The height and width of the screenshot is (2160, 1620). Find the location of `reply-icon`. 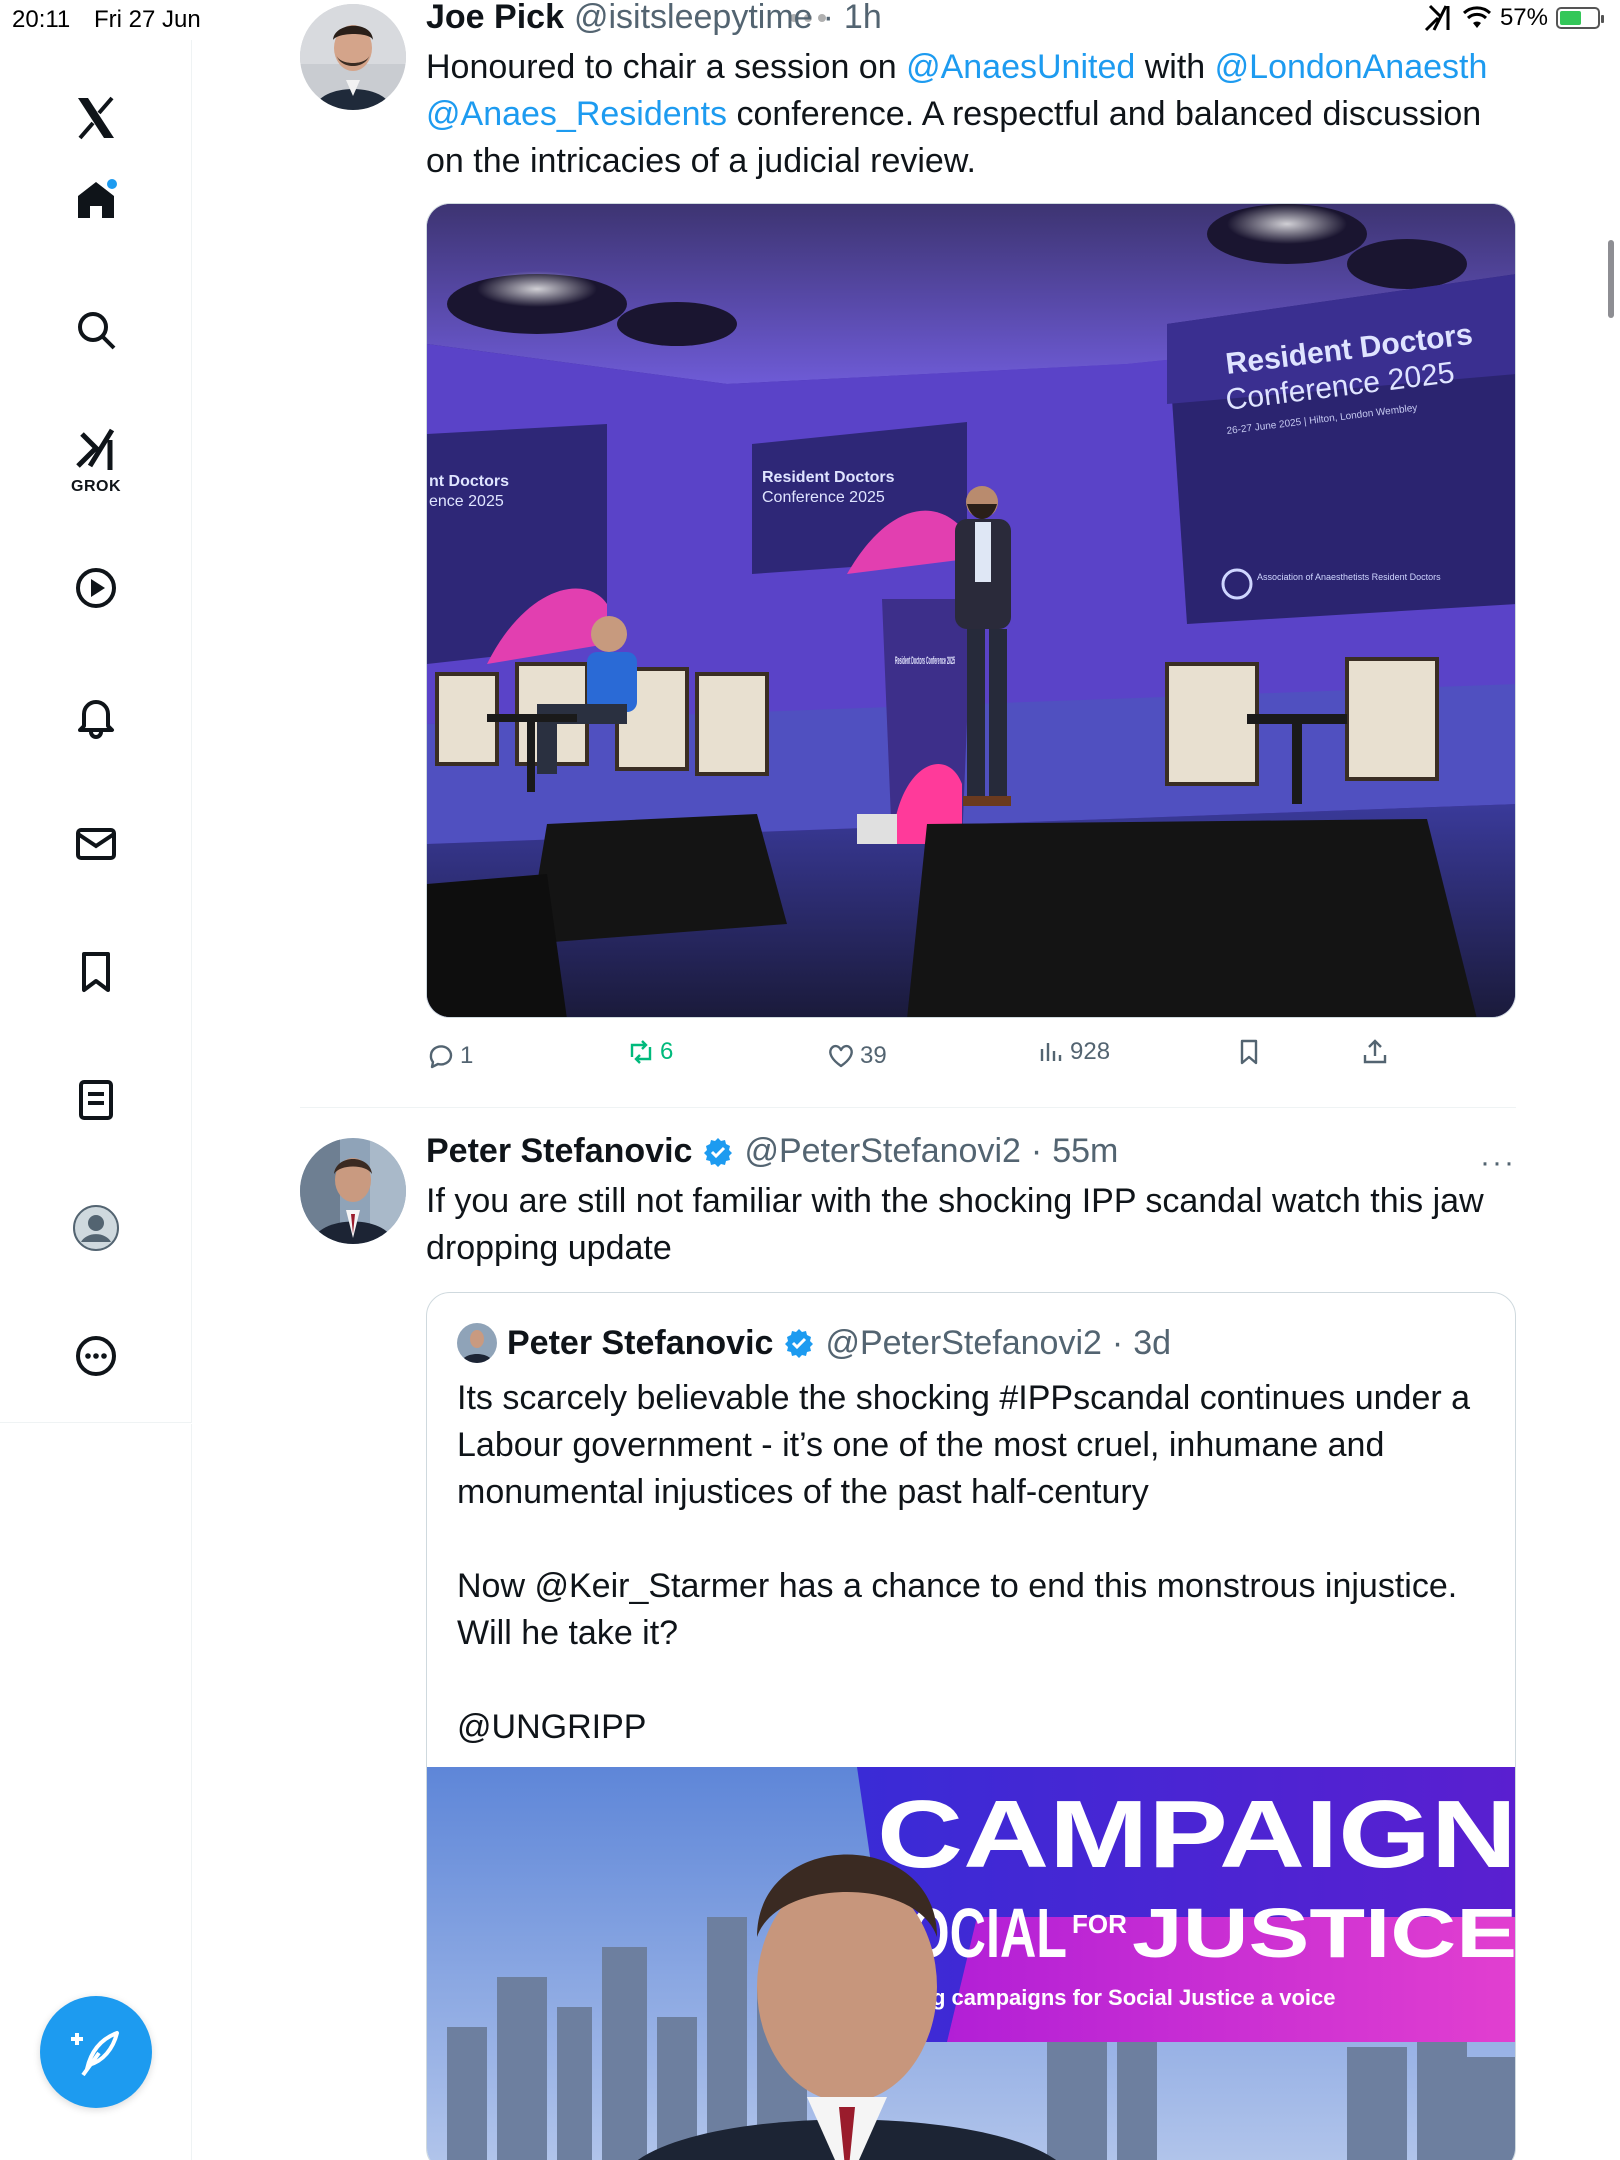

reply-icon is located at coordinates (441, 1057).